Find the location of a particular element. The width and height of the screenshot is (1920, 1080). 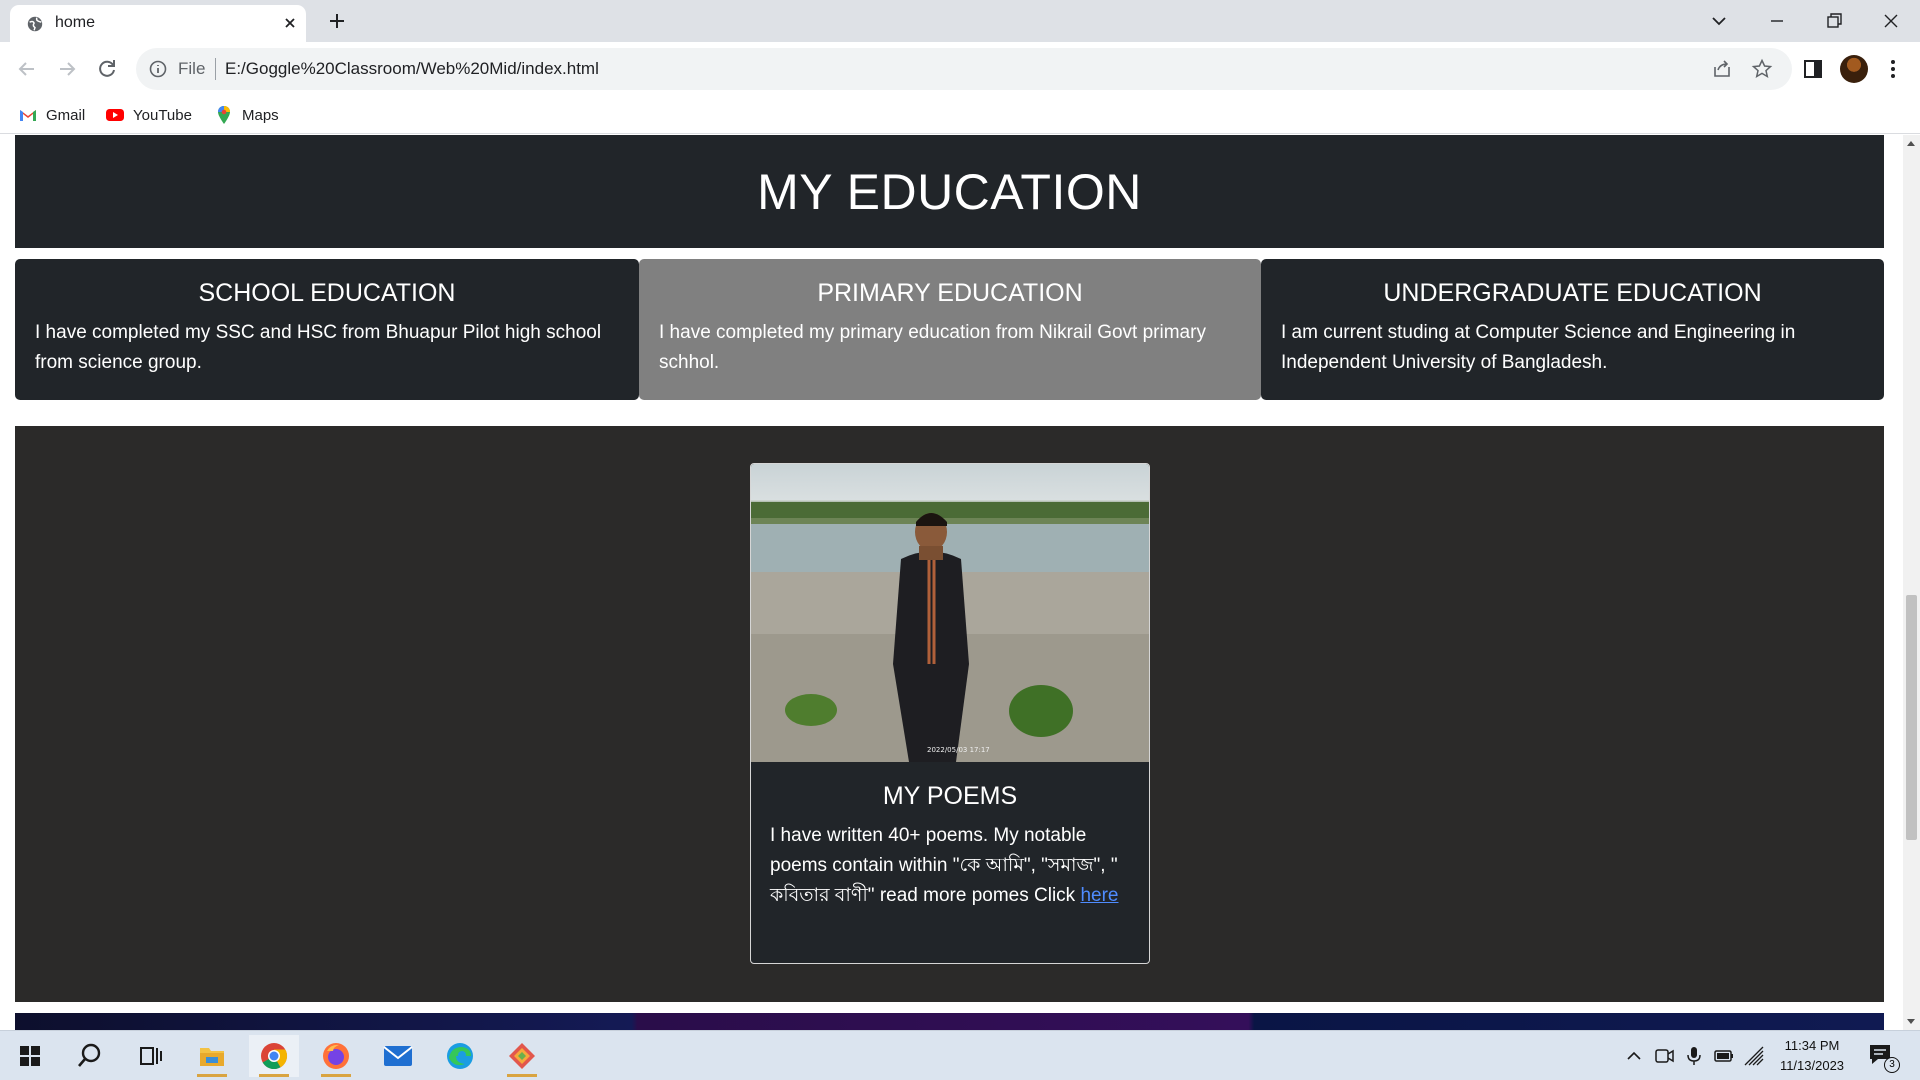

task-view-button is located at coordinates (150, 1056).